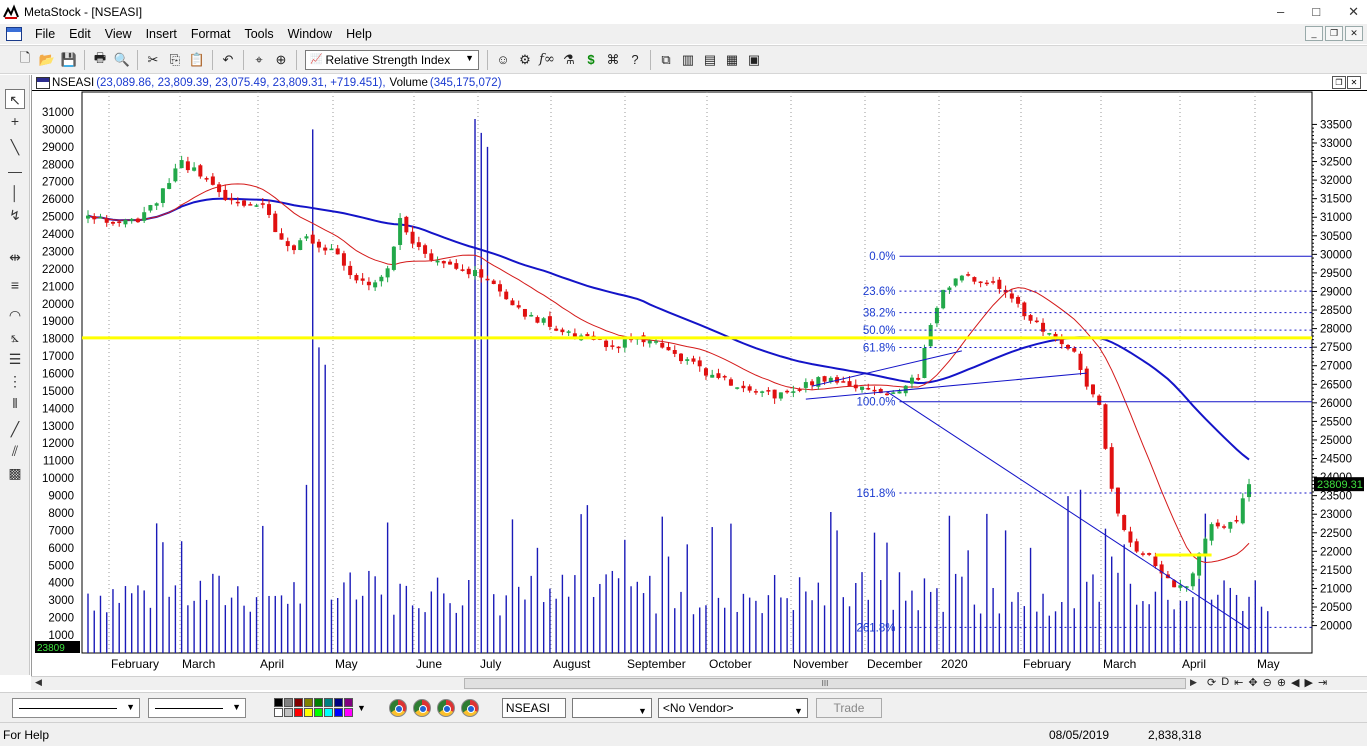 Image resolution: width=1367 pixels, height=746 pixels. What do you see at coordinates (1316, 12) in the screenshot?
I see `maximize-window-button: □` at bounding box center [1316, 12].